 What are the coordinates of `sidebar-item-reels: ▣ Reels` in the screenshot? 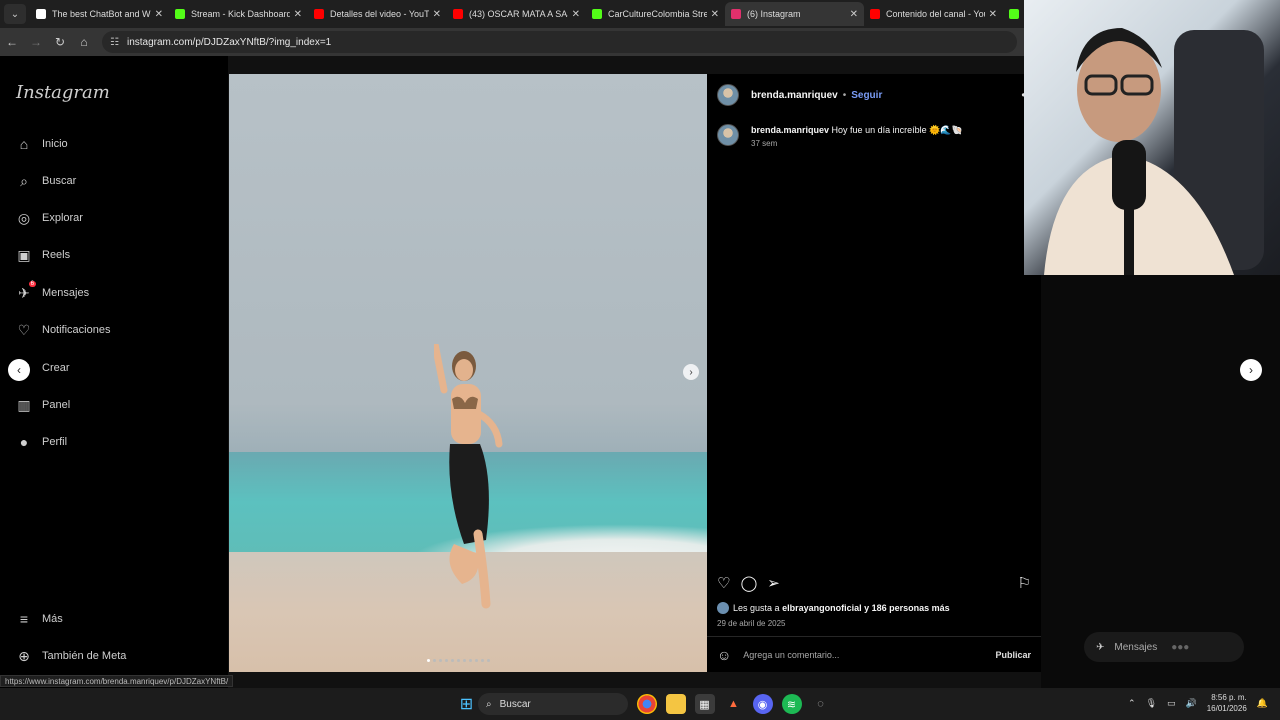 It's located at (43, 255).